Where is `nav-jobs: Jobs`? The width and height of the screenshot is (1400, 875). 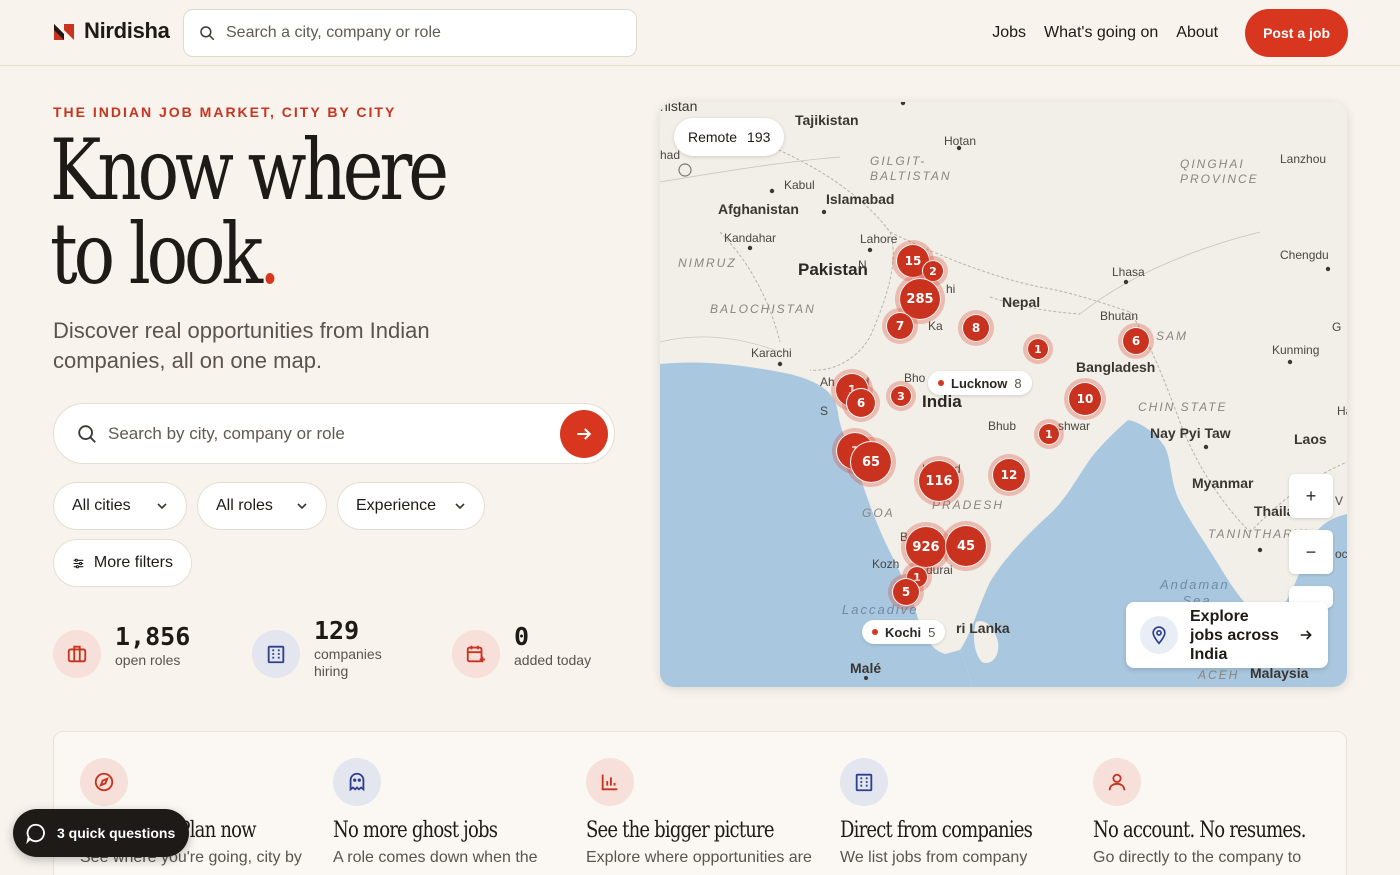
nav-jobs: Jobs is located at coordinates (1009, 33).